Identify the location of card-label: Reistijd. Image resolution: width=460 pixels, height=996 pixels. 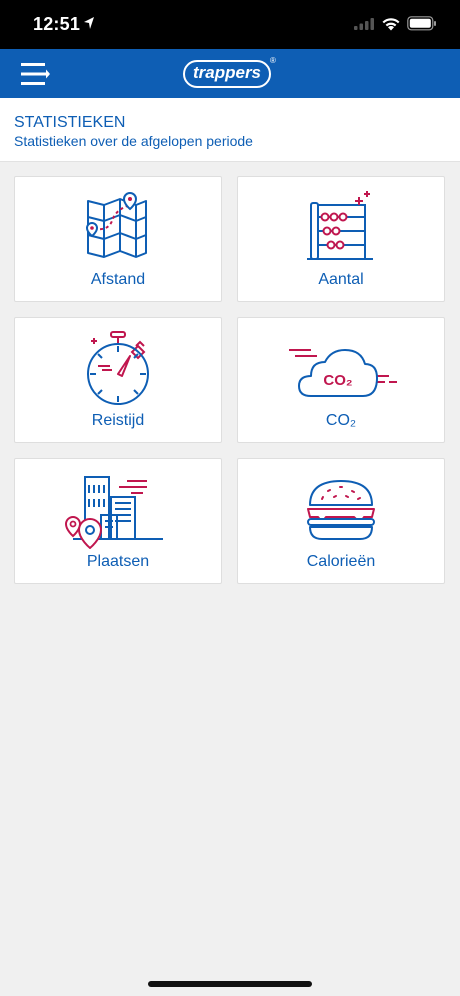
(118, 420).